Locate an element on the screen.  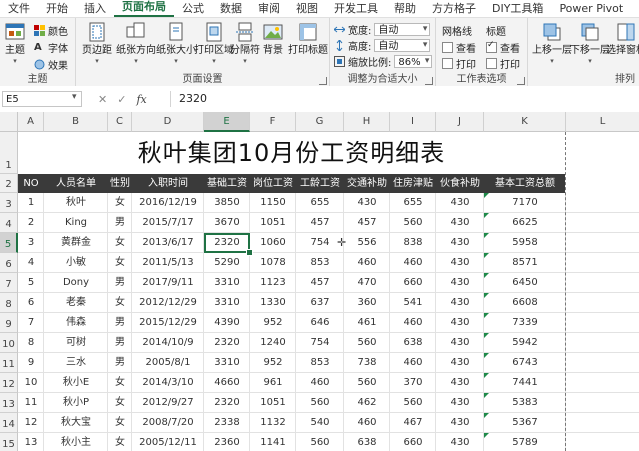
table-header-cell: 交通补助 is located at coordinates (367, 183).